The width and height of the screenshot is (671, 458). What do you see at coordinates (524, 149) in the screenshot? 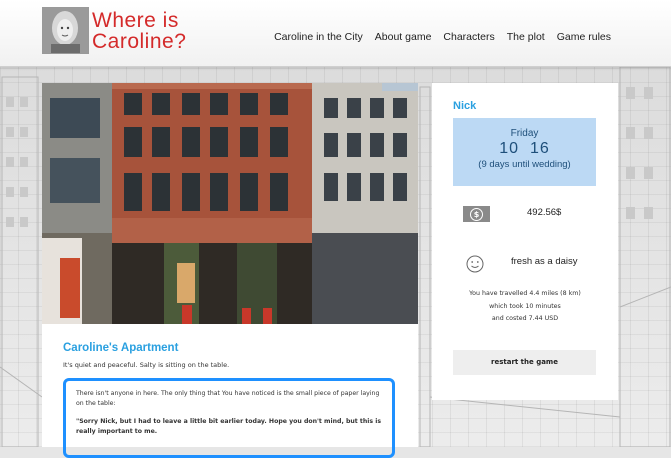
I see `time-display: 10 16` at bounding box center [524, 149].